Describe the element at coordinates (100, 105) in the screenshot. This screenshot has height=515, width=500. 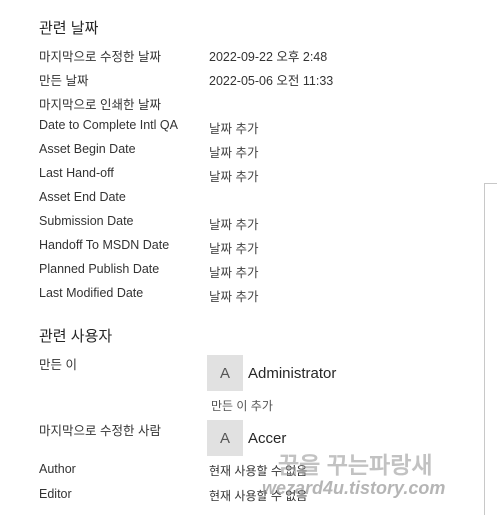
I see `date-label: 마지막으로 인쇄한 날짜` at that location.